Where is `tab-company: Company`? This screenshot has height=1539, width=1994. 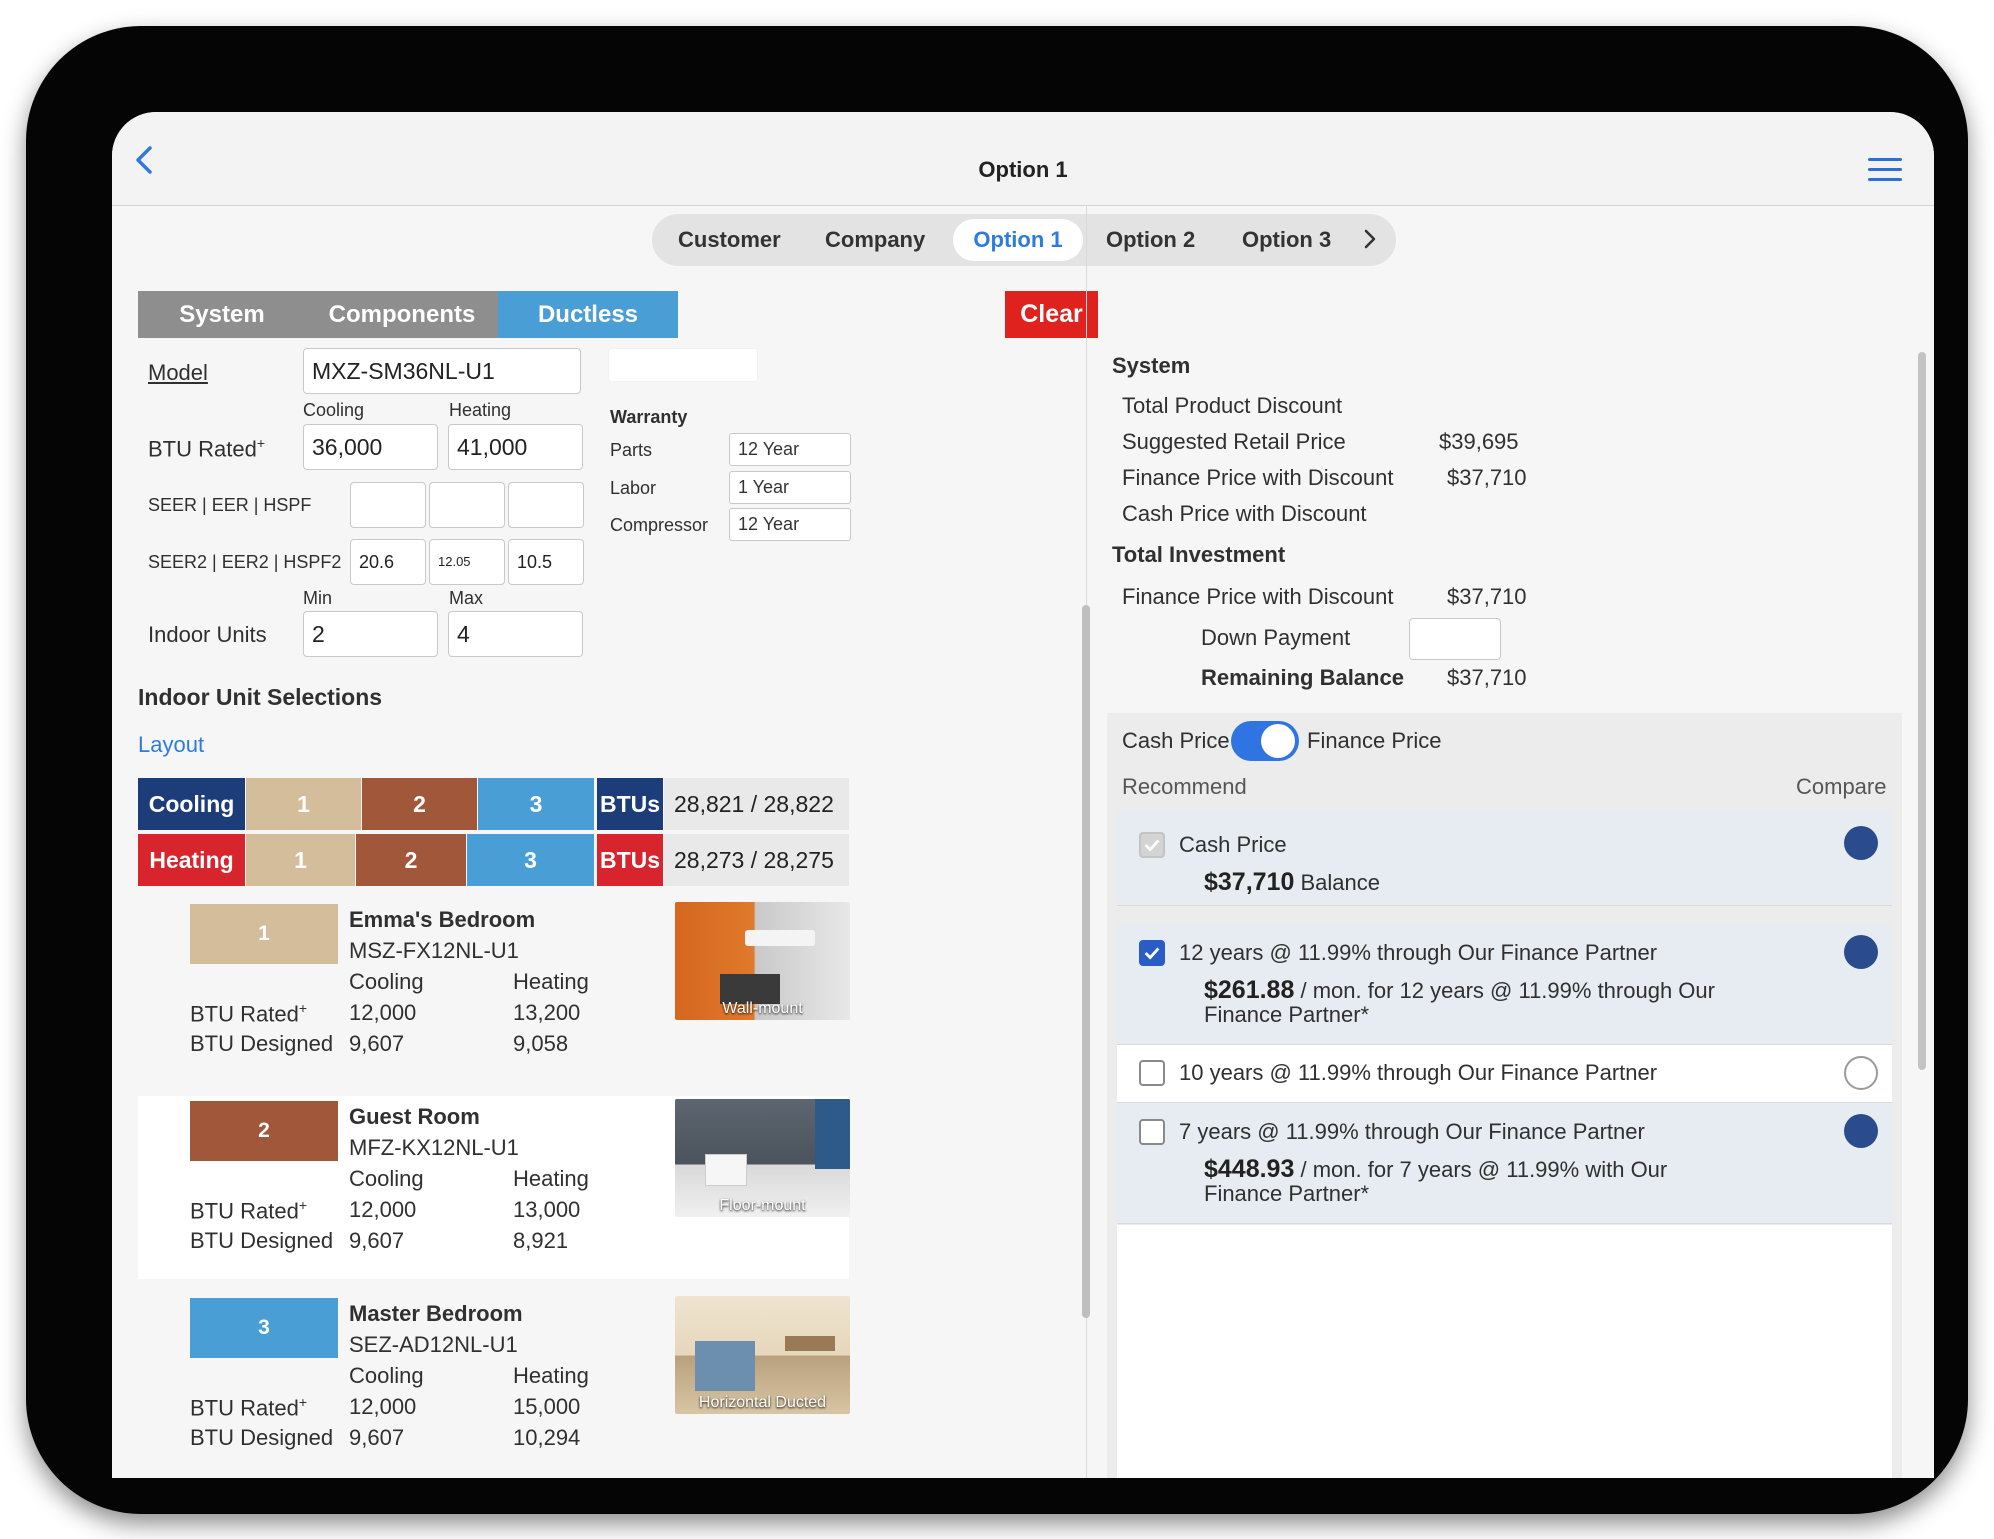 tab-company: Company is located at coordinates (875, 240).